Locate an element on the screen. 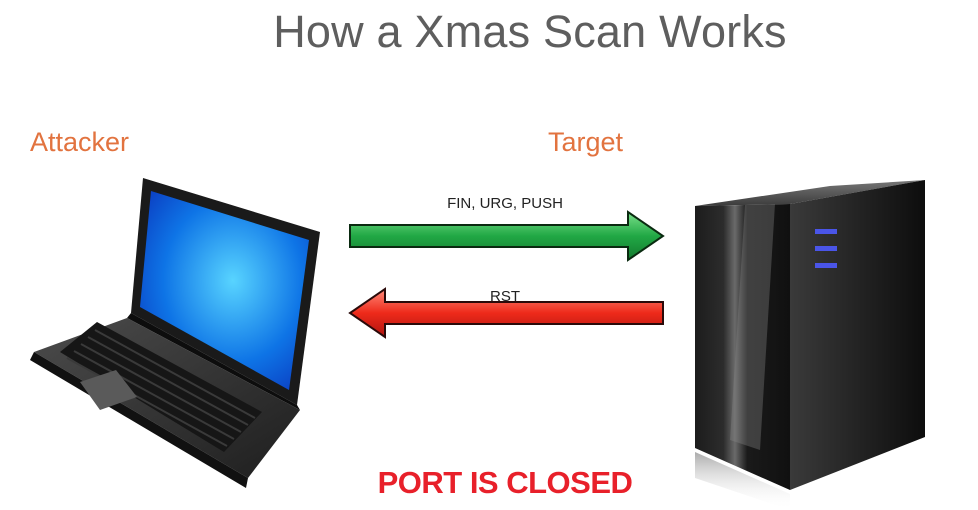 This screenshot has height=510, width=978. forward-arrow is located at coordinates (507, 236).